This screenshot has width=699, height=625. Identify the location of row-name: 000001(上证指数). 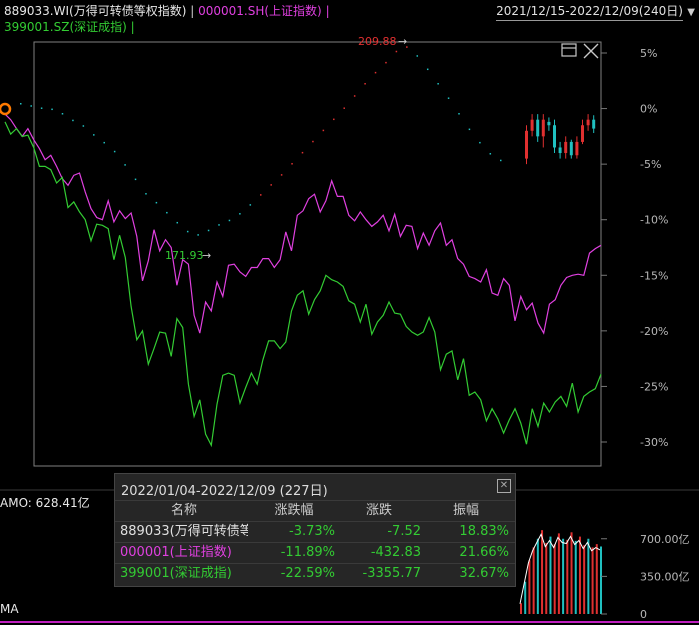
(176, 552).